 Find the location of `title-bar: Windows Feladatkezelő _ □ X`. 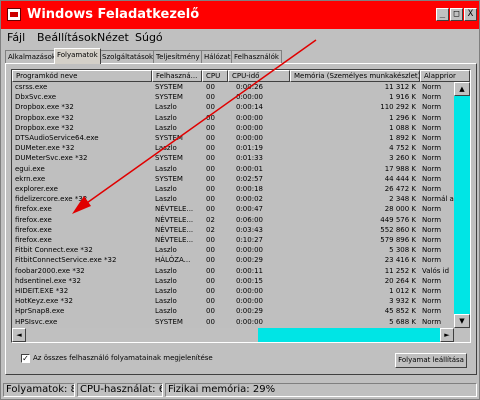

title-bar: Windows Feladatkezelő _ □ X is located at coordinates (240, 15).